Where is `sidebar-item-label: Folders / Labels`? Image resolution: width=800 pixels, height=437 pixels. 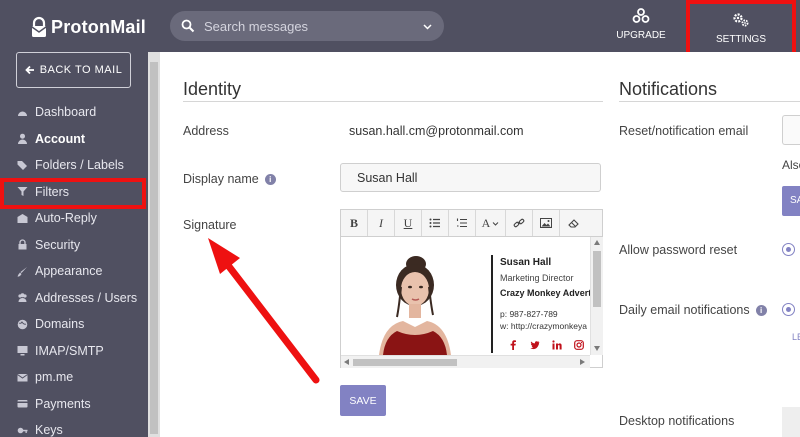 sidebar-item-label: Folders / Labels is located at coordinates (79, 165).